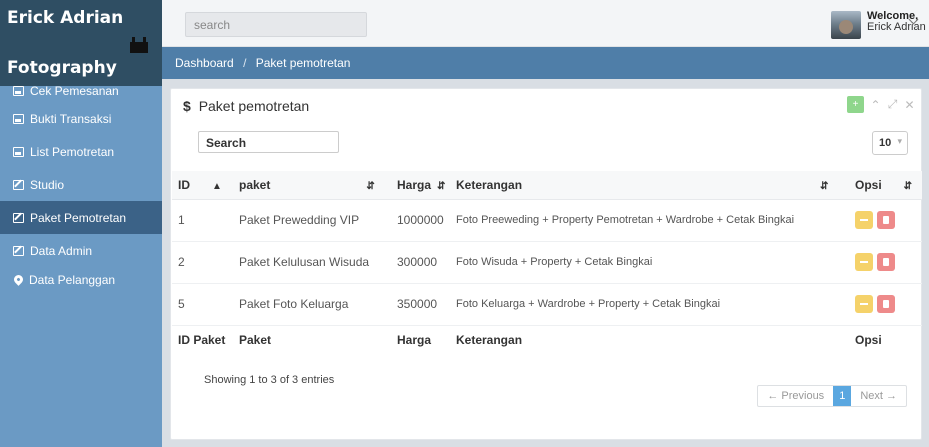  Describe the element at coordinates (420, 185) in the screenshot. I see `col-harga: Harga ⇵` at that location.